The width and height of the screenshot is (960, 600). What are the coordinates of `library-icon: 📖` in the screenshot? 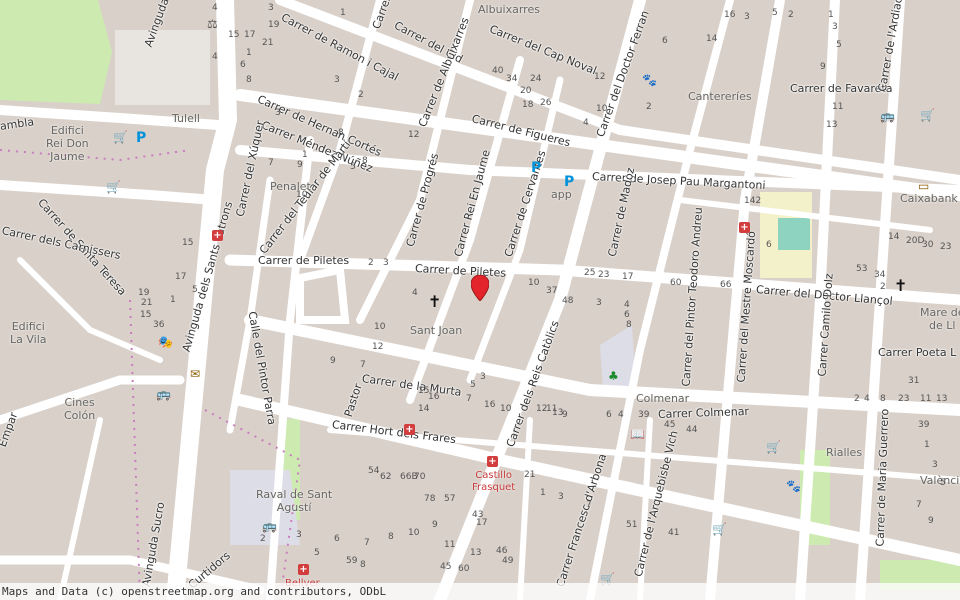 It's located at (637, 434).